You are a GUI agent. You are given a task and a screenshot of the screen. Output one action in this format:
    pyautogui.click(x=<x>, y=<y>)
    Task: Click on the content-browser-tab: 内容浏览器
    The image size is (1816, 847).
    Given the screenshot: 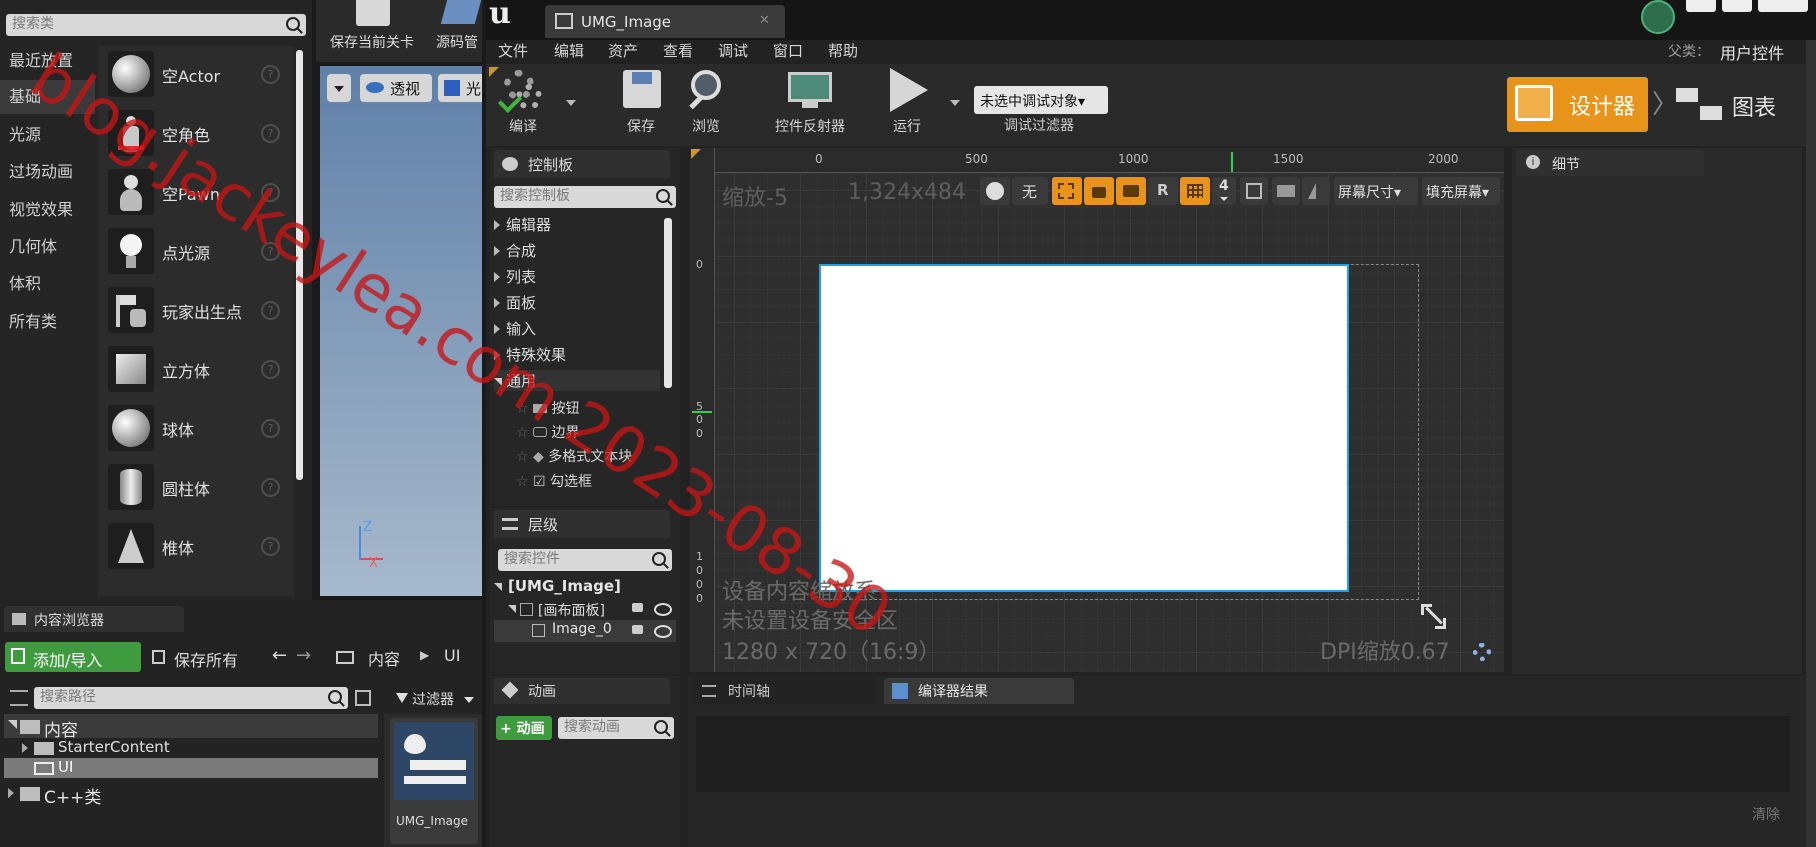 What is the action you would take?
    pyautogui.click(x=94, y=619)
    